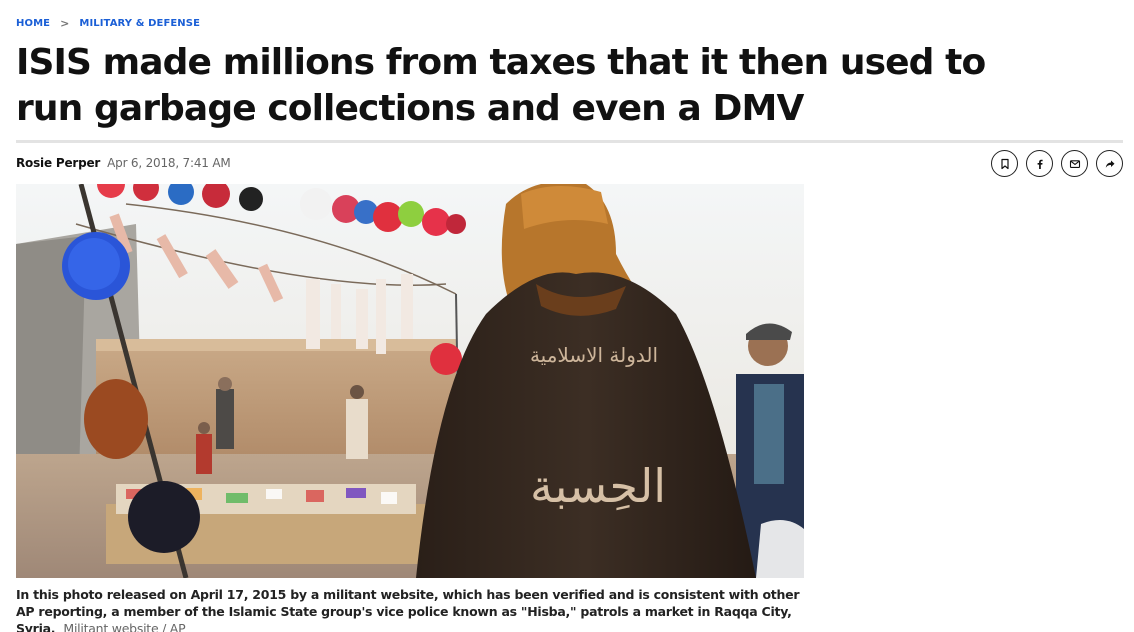 Image resolution: width=1134 pixels, height=632 pixels. I want to click on author-link: Rosie Perper, so click(58, 163).